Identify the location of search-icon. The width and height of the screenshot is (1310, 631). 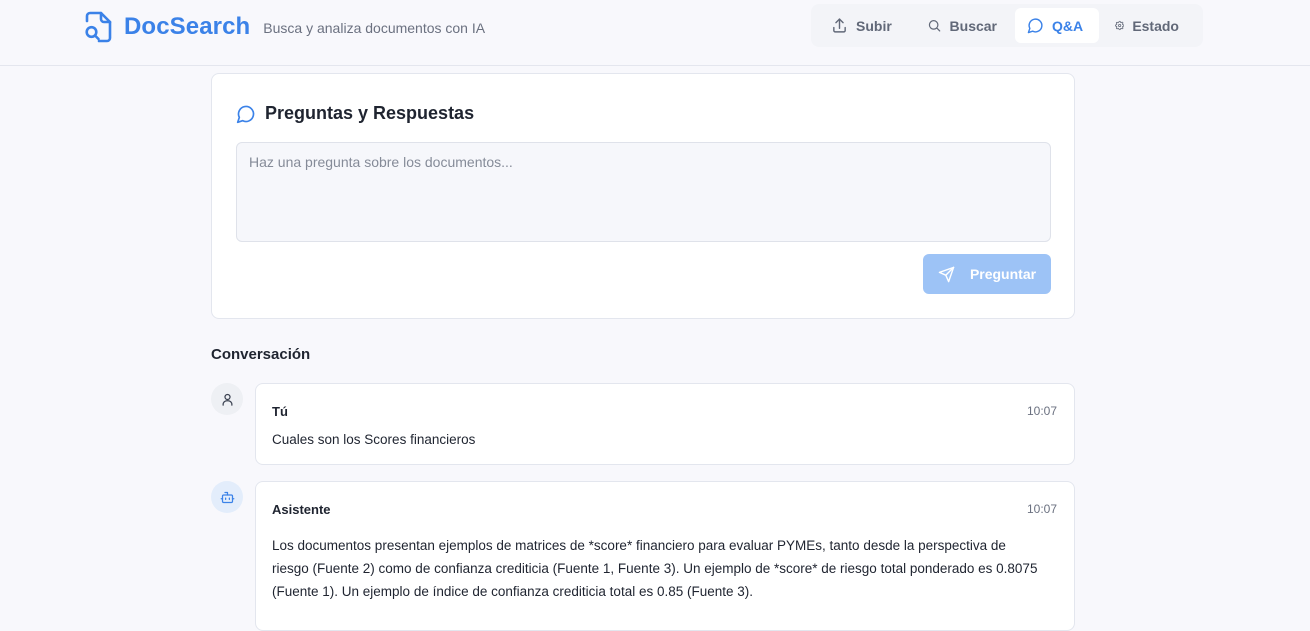
(934, 26).